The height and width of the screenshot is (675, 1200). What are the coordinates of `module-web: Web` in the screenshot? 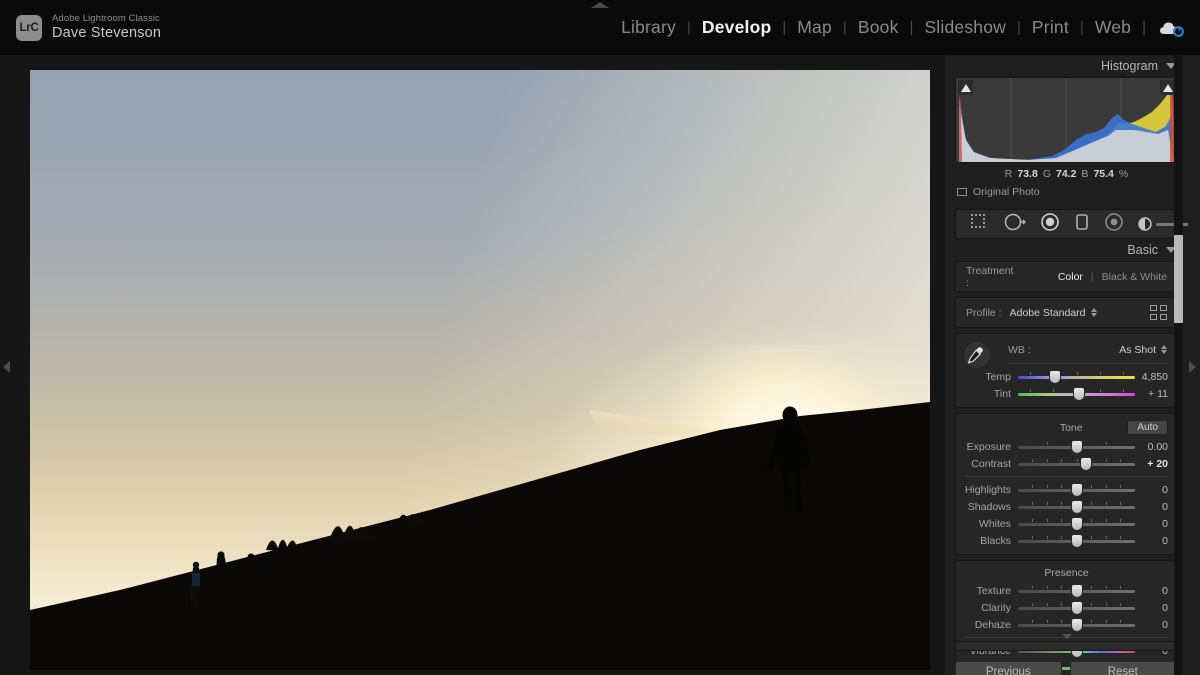 It's located at (1113, 27).